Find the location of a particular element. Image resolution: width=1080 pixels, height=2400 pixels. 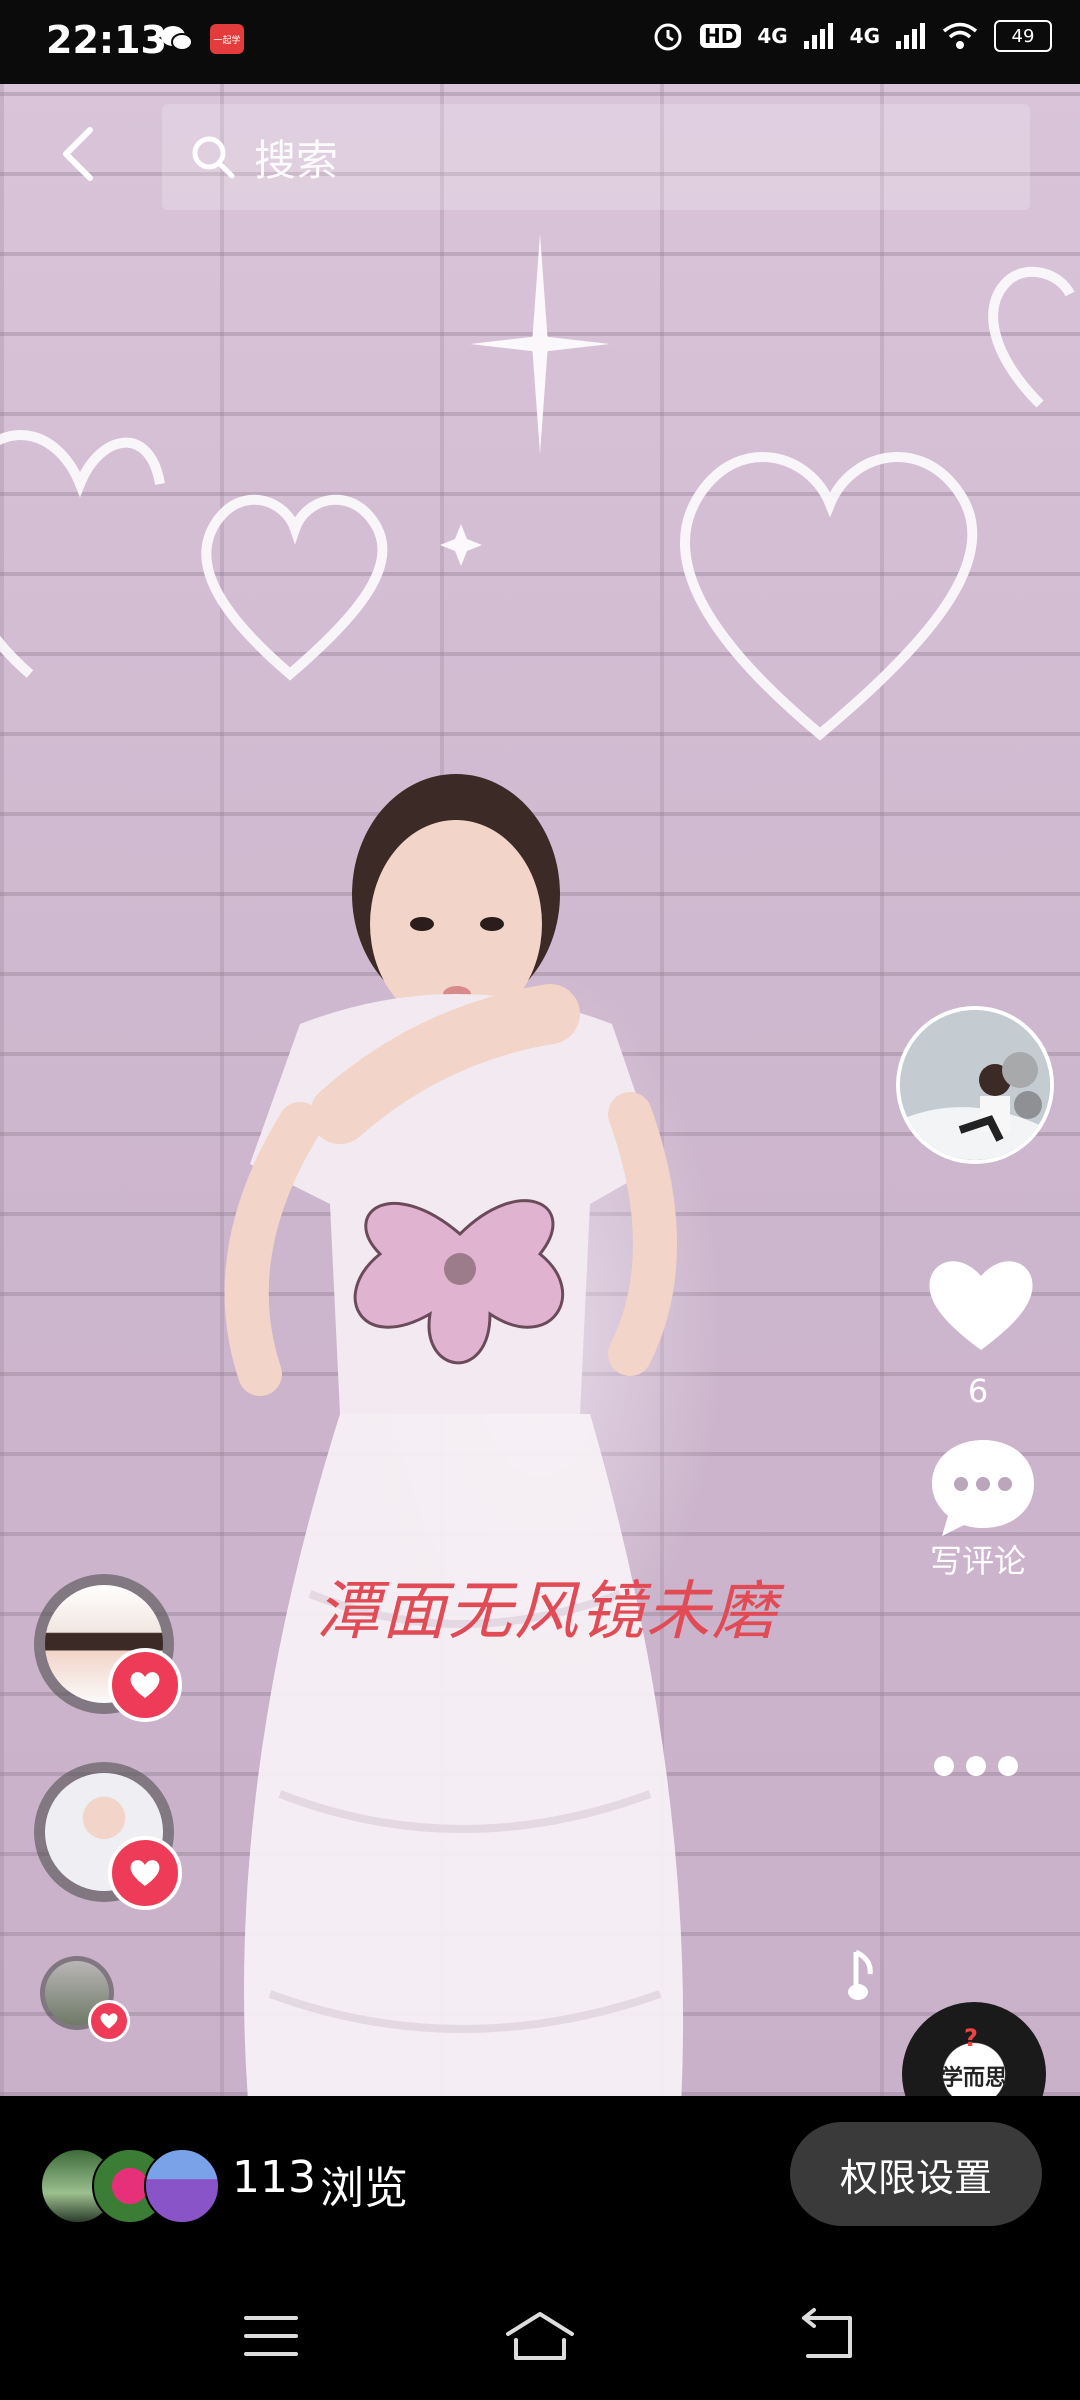

system-navigation-bar is located at coordinates (540, 2334).